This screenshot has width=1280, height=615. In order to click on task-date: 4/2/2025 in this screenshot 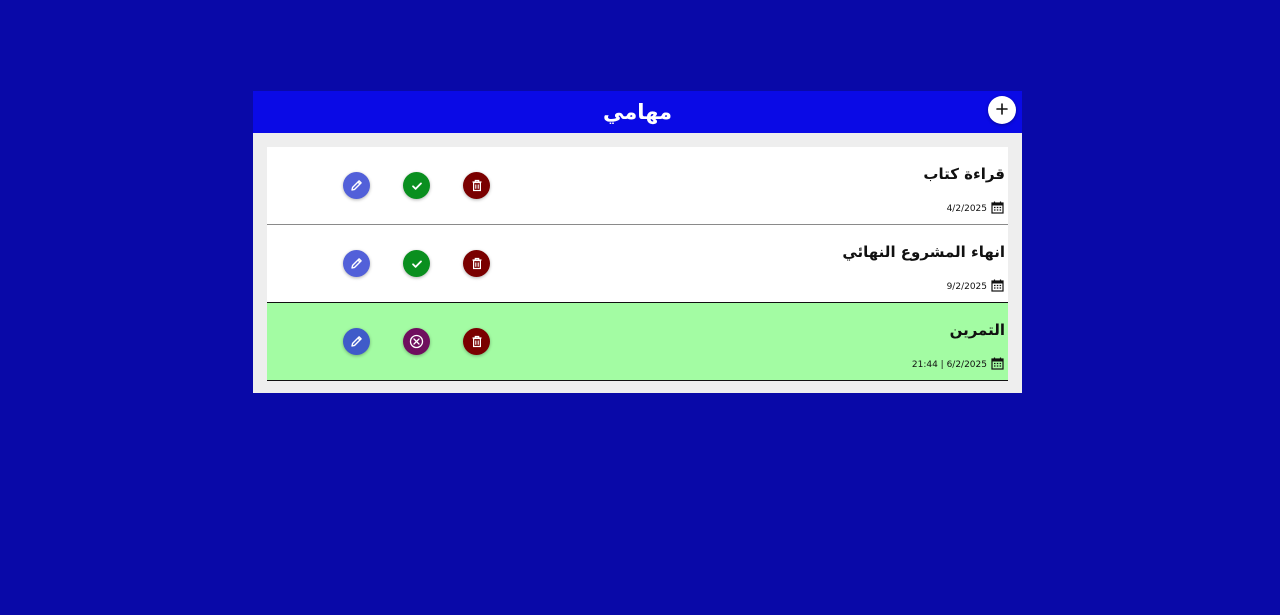, I will do `click(966, 209)`.